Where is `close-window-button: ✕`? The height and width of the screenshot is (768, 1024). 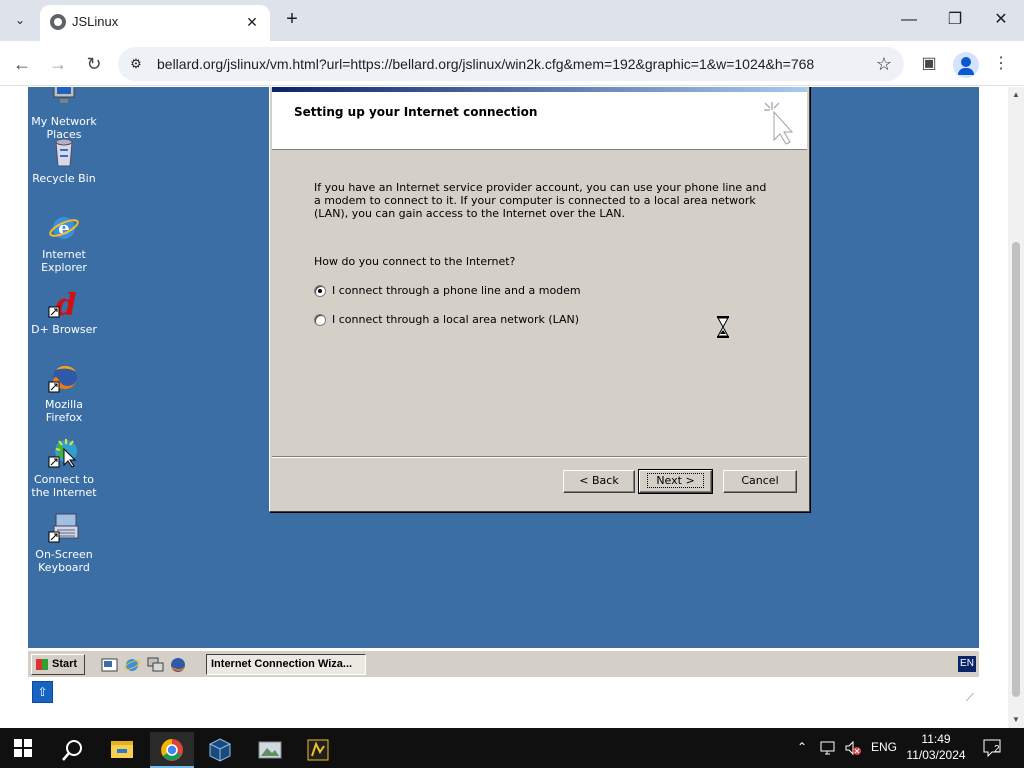
close-window-button: ✕ is located at coordinates (1001, 20).